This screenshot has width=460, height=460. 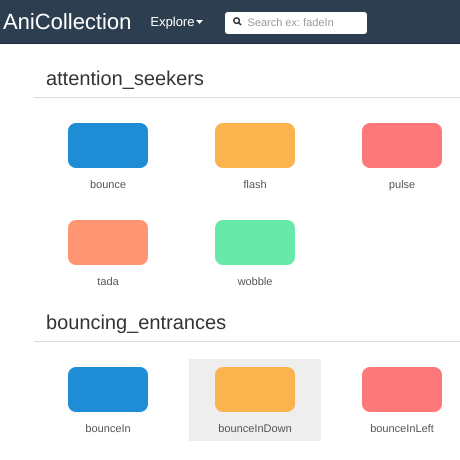 What do you see at coordinates (177, 22) in the screenshot?
I see `explore-menu: Explore` at bounding box center [177, 22].